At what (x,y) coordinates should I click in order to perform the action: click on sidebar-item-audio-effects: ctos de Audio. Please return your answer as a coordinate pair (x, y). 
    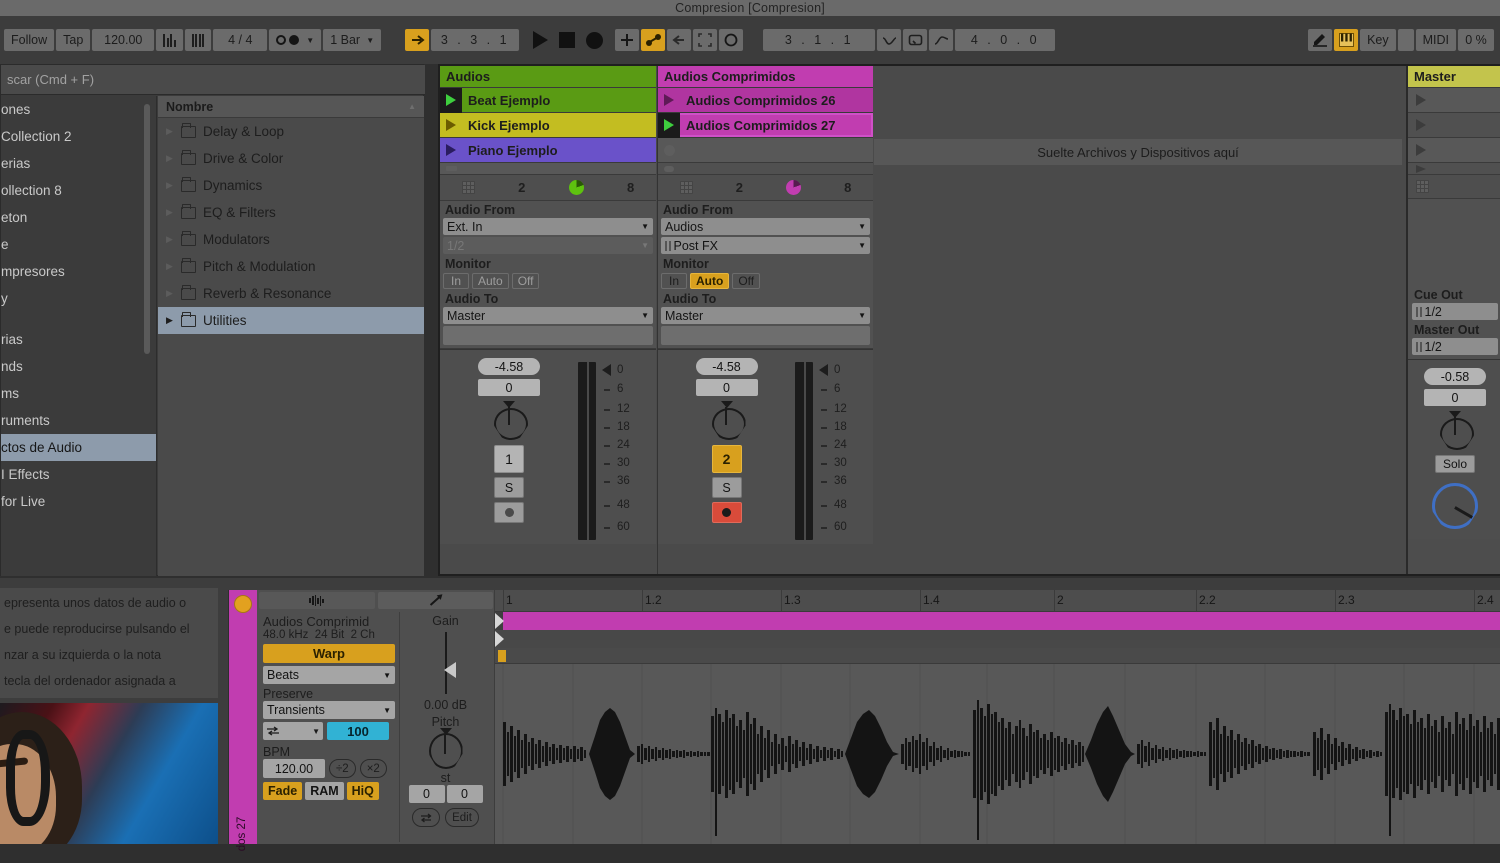
    Looking at the image, I should click on (78, 447).